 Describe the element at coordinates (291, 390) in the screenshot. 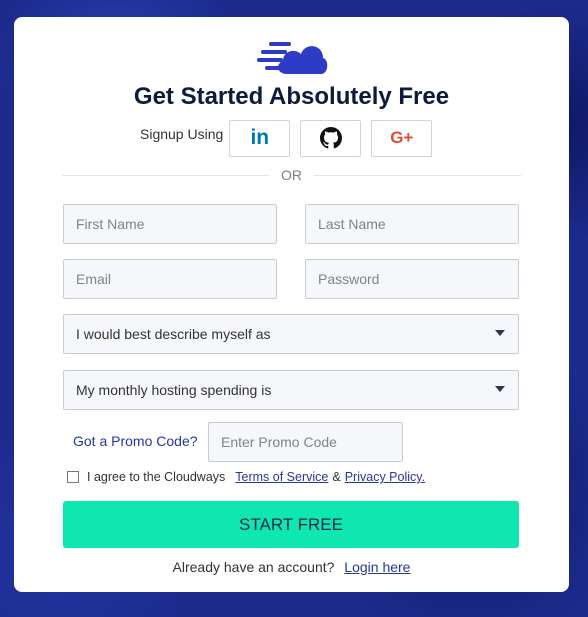

I see `spending-select: My monthly hosting spending is` at that location.